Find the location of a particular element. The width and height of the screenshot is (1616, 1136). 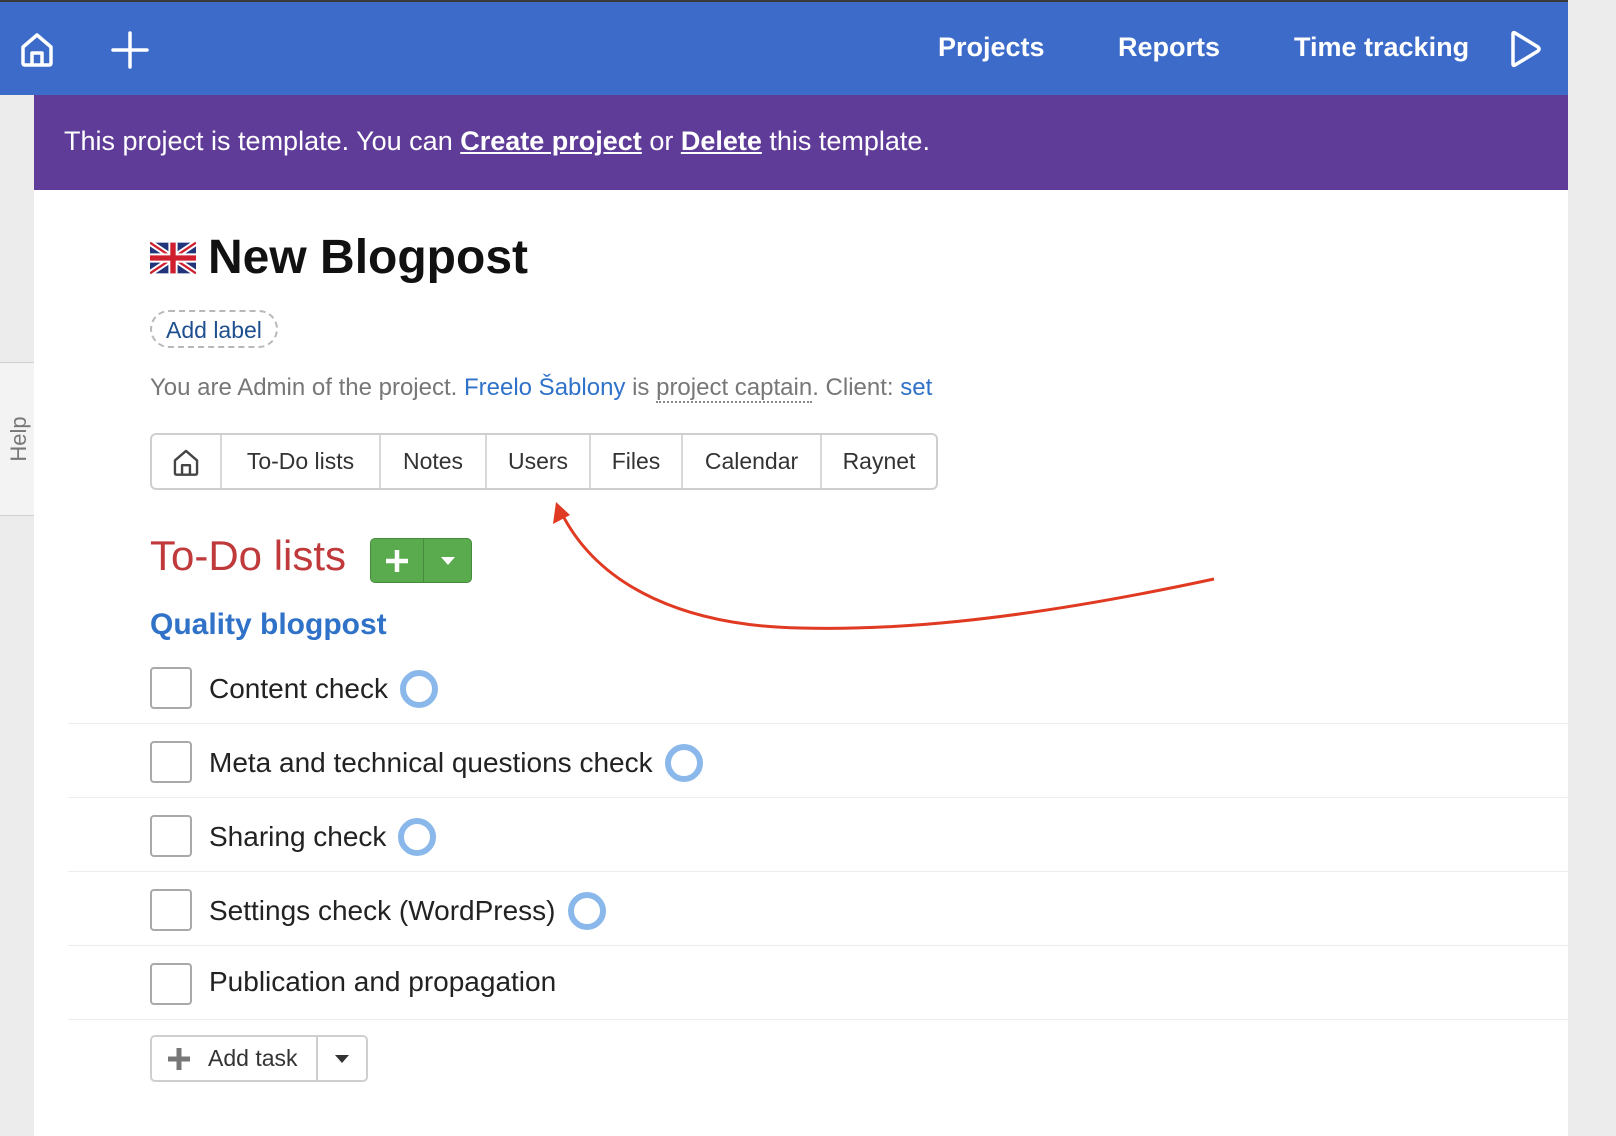

add-task-label: Add task is located at coordinates (253, 1058).